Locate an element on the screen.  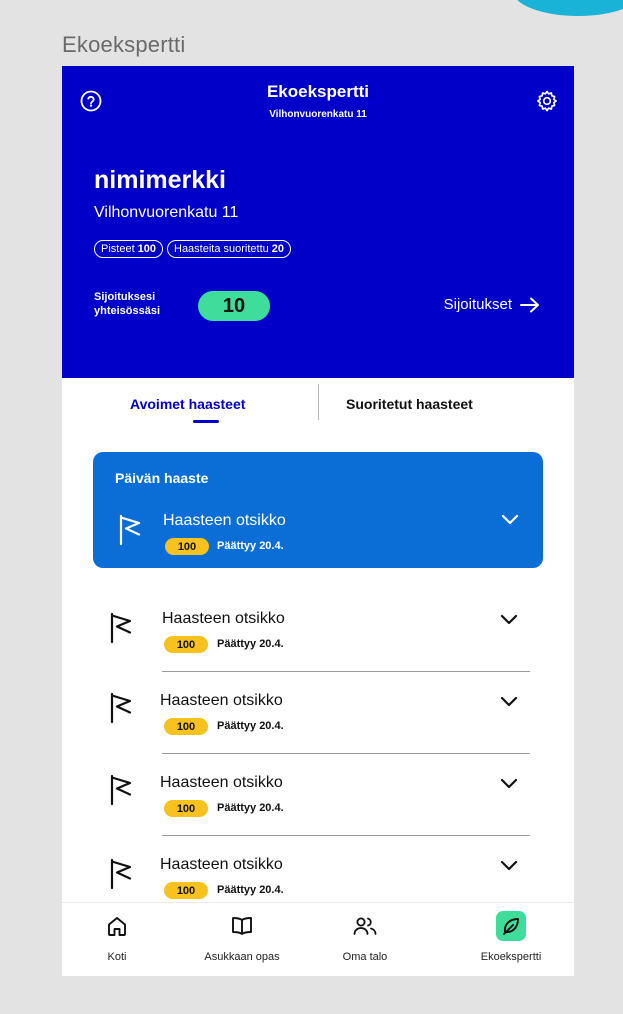
stats-pills: Pisteet 100 Haasteita suoritettu 20 is located at coordinates (193, 249).